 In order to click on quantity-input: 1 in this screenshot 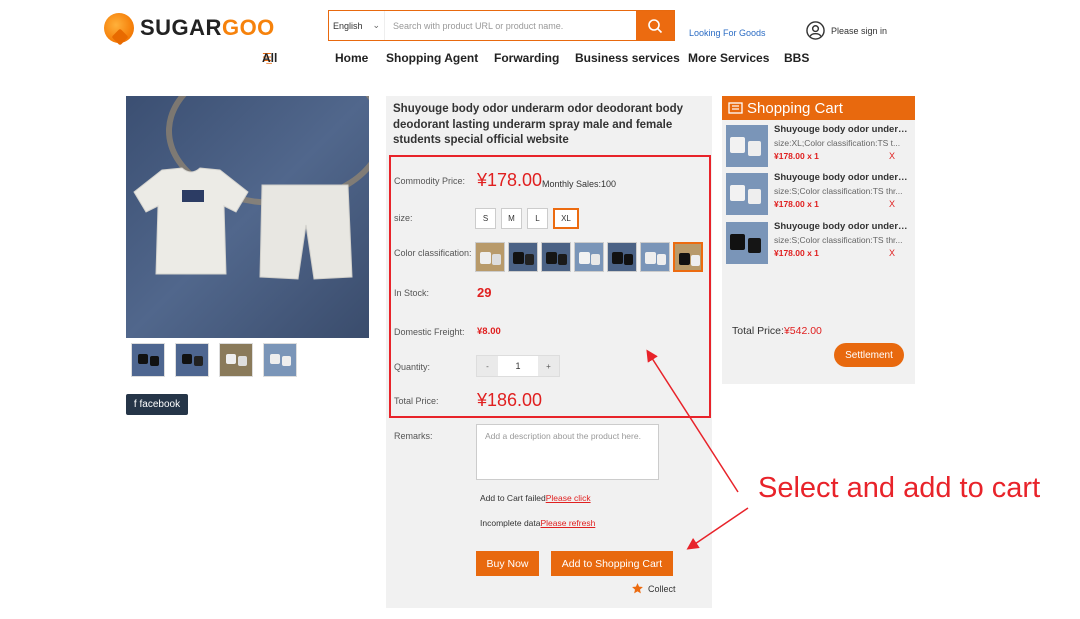, I will do `click(518, 366)`.